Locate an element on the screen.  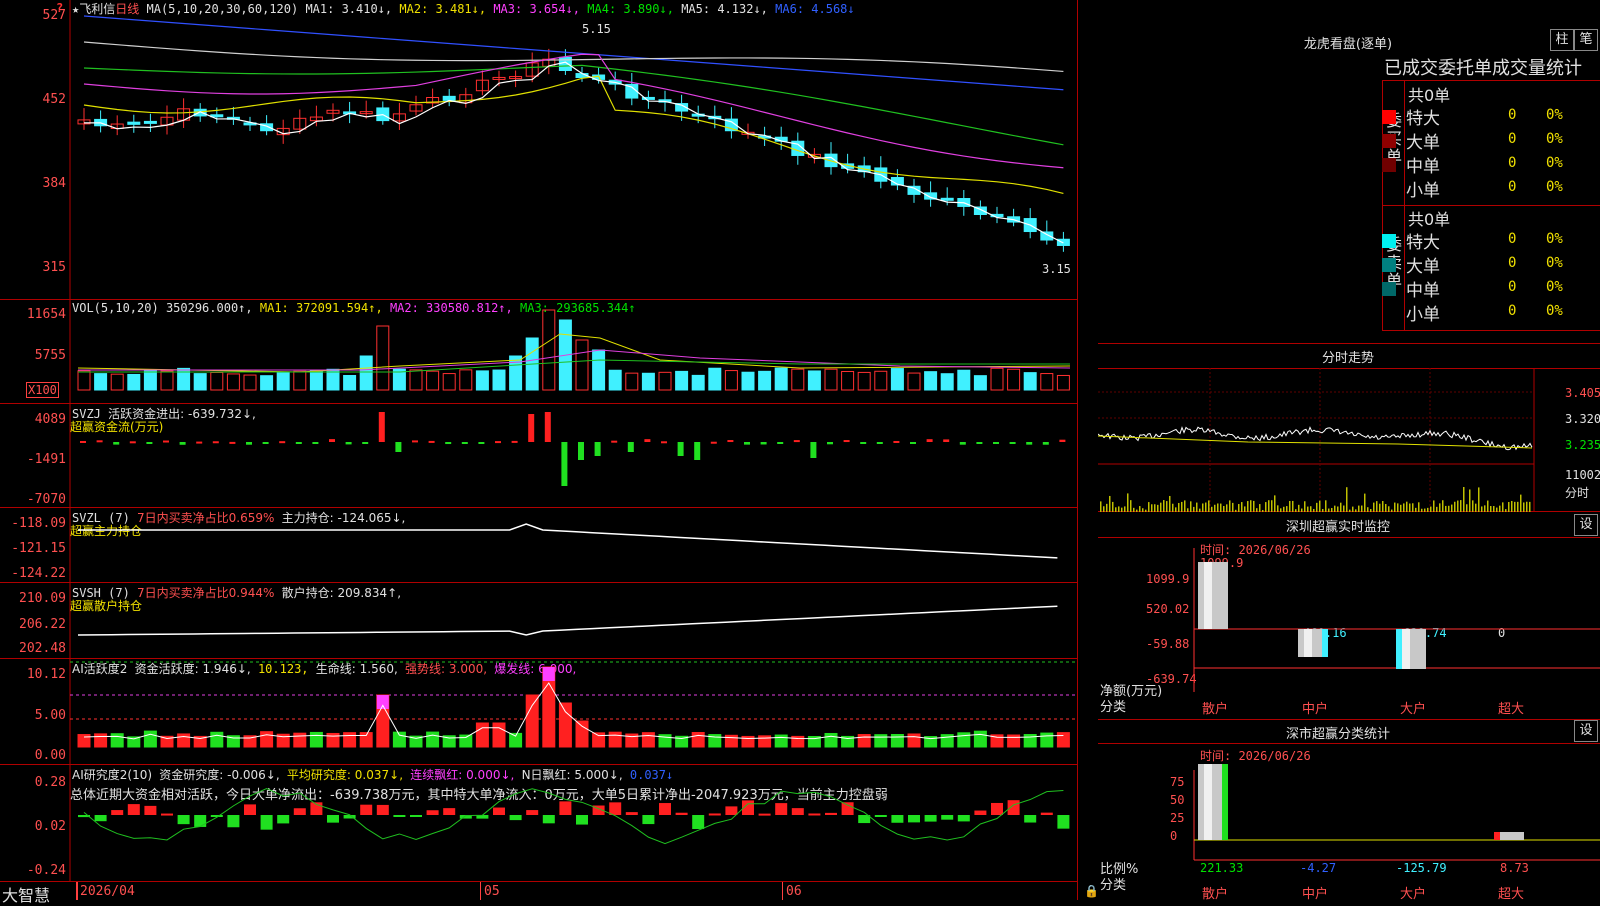
category-color-swatch is located at coordinates (1389, 265).